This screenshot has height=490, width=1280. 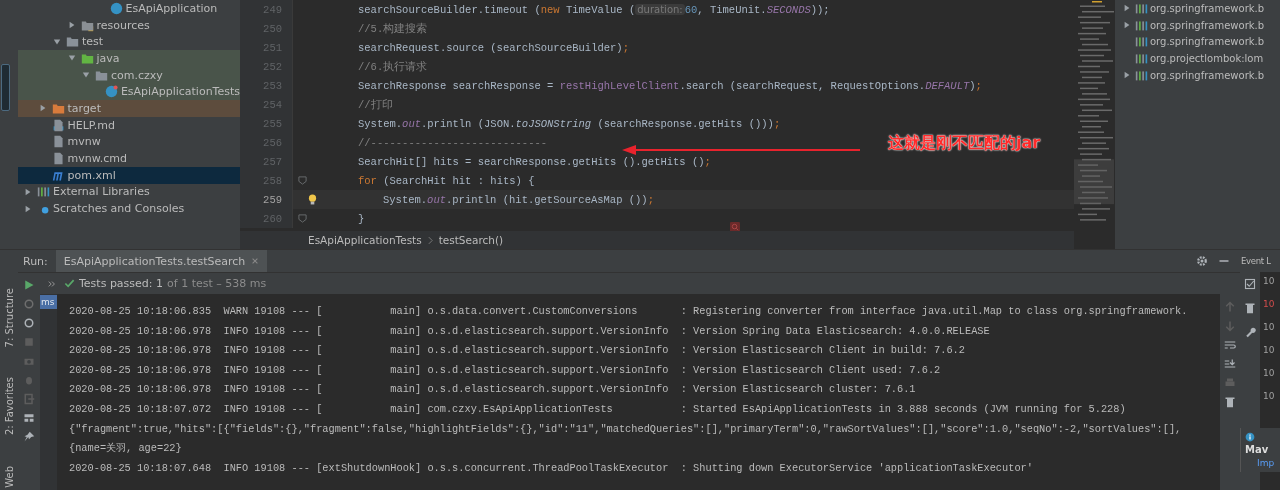 I want to click on time-badge: ms, so click(x=48, y=302).